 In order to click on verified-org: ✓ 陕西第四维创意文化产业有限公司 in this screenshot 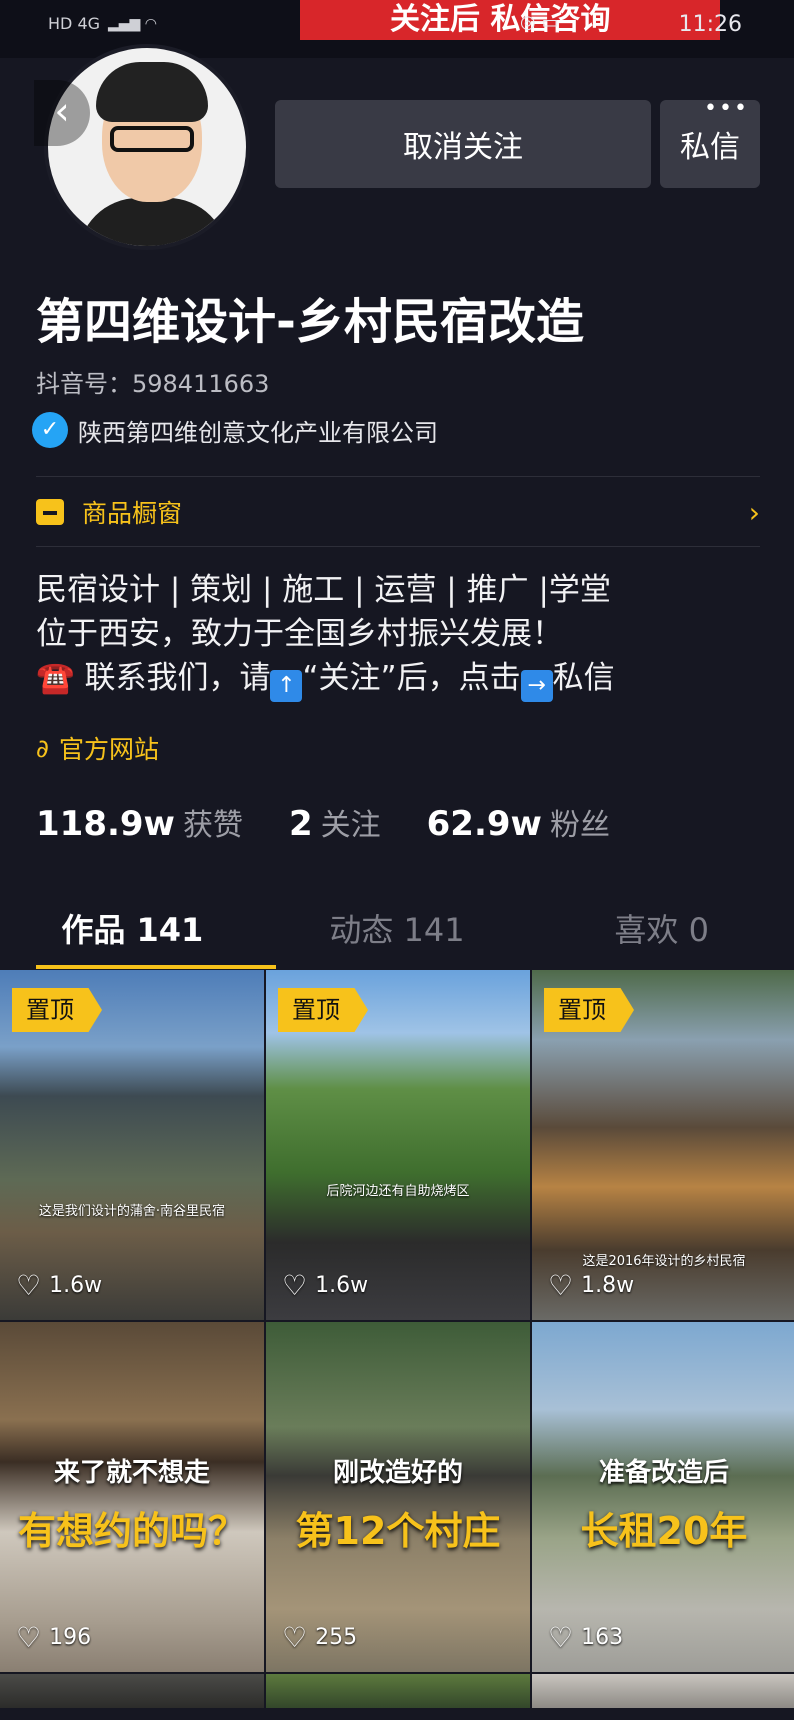, I will do `click(235, 430)`.